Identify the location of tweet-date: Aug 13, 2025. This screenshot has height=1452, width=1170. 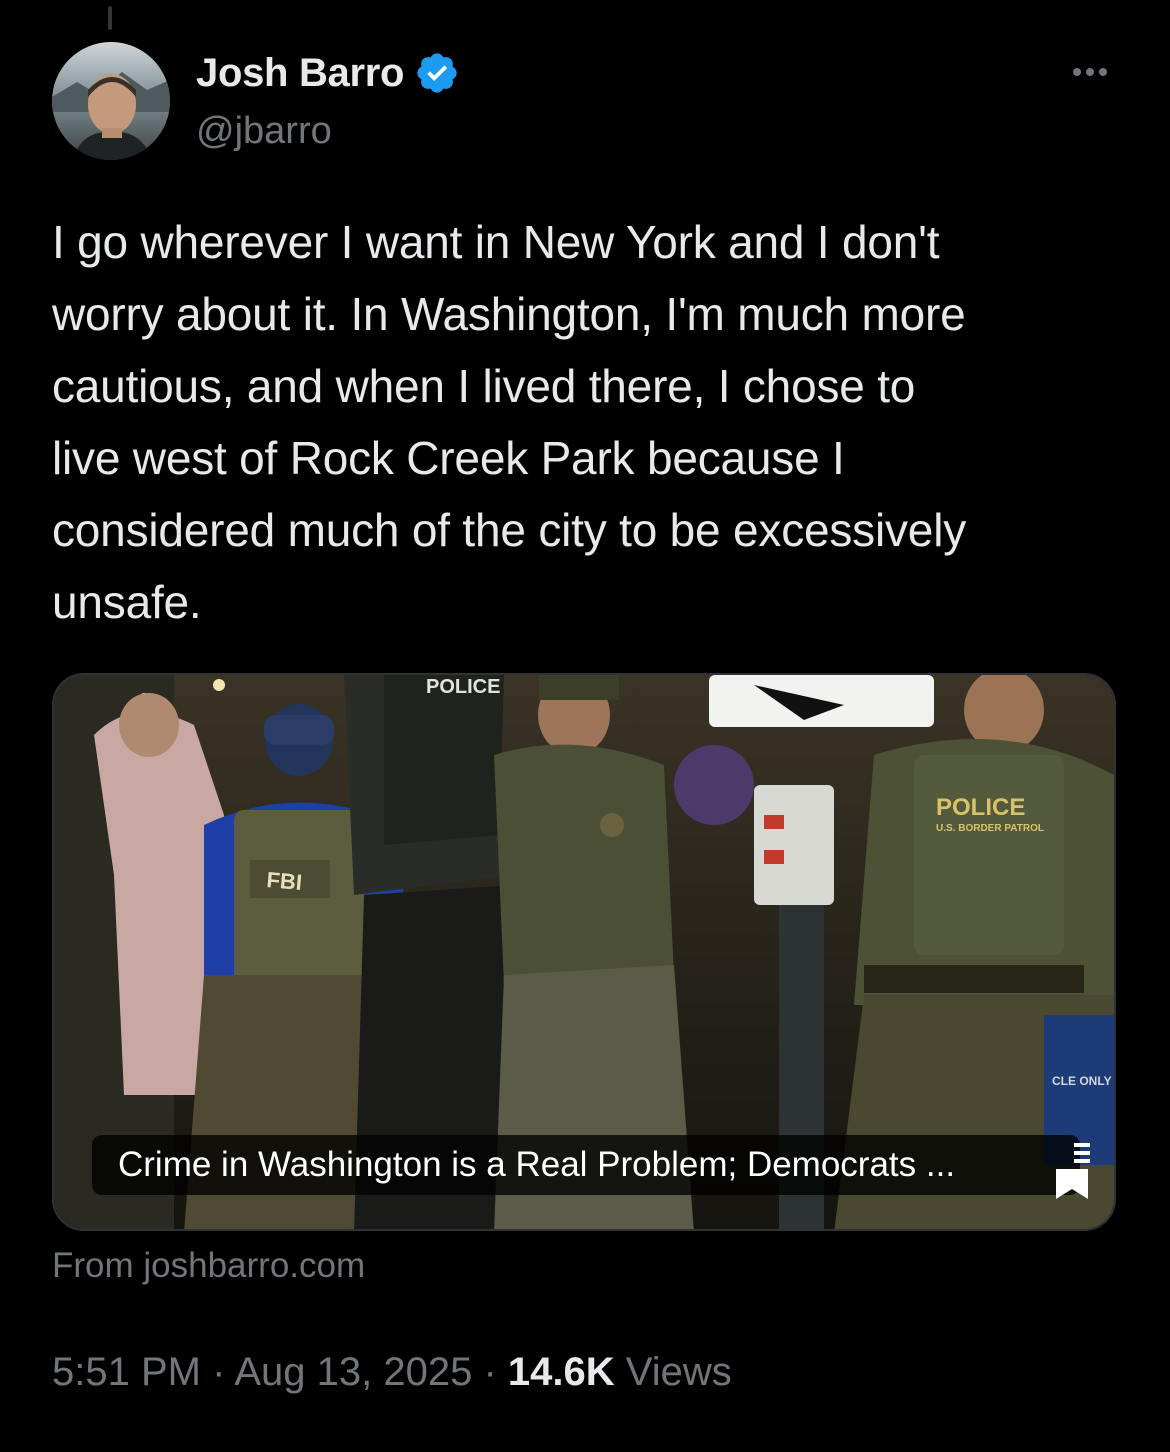
(353, 1372).